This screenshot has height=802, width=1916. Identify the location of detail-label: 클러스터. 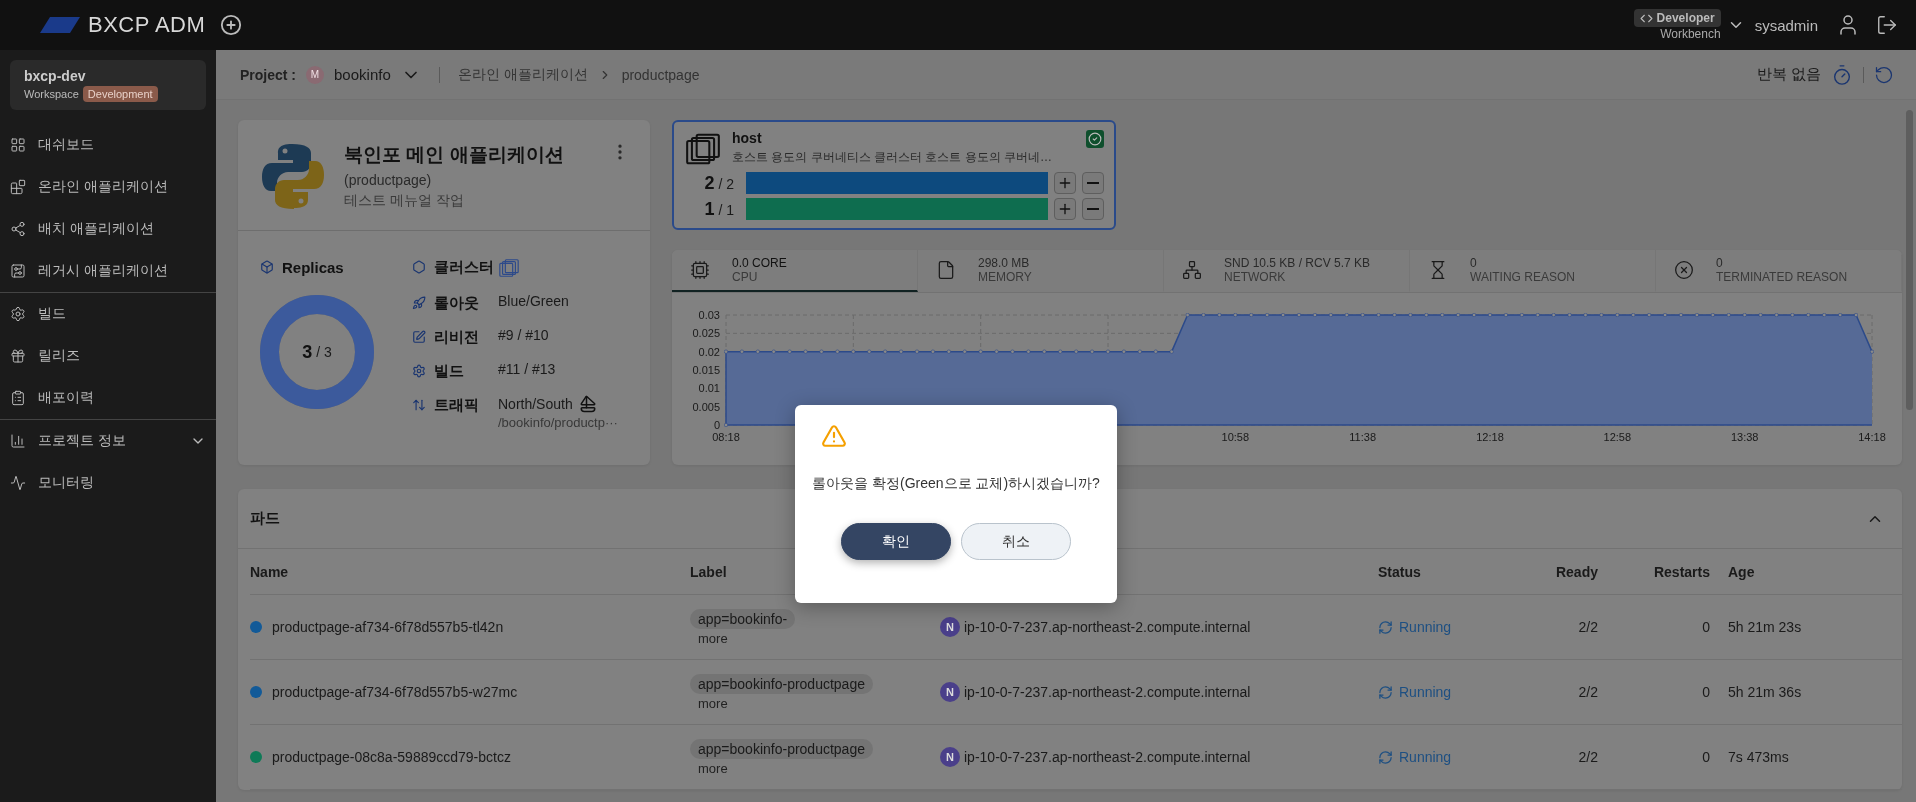
(464, 267).